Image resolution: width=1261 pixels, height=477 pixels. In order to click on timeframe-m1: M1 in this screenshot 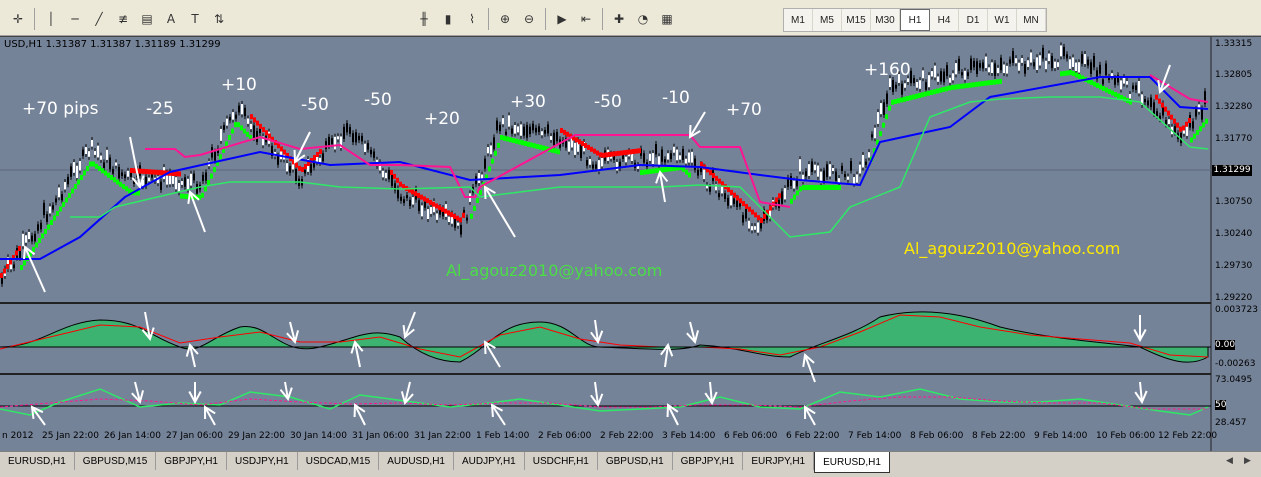, I will do `click(798, 20)`.